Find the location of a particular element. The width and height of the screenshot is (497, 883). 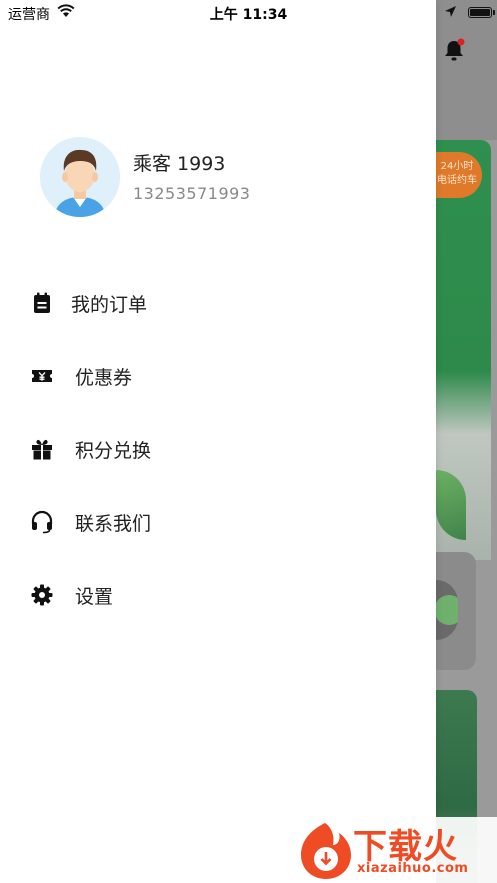

menu-item-coupons: 优惠券 is located at coordinates (218, 376).